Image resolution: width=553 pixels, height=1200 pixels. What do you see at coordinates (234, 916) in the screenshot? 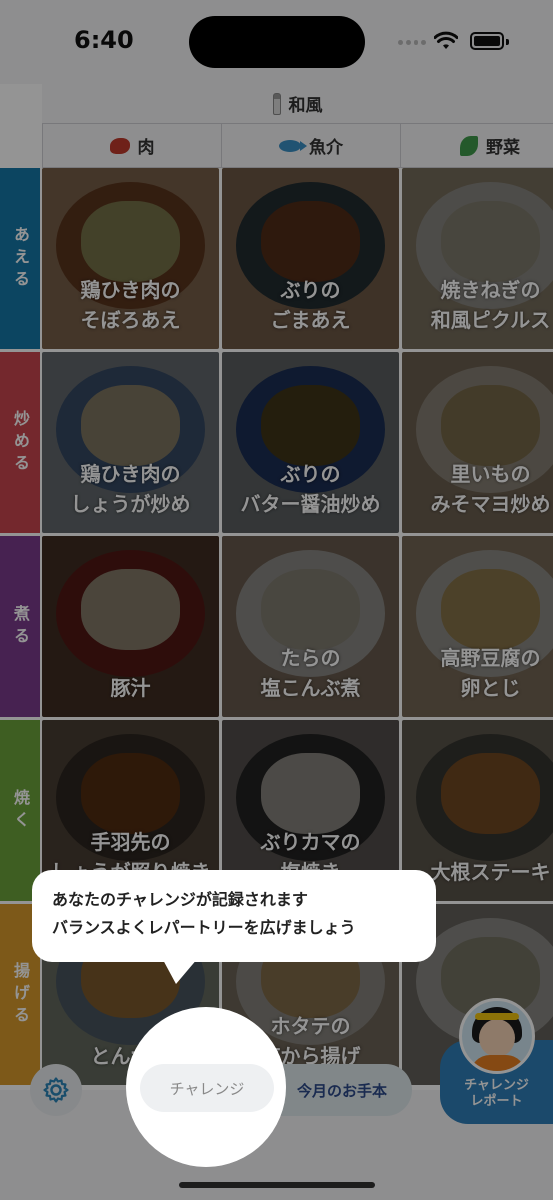
I see `tutorial-tooltip: あなたのチャレンジが記録されます バランスよくレパートリーを広げましょう` at bounding box center [234, 916].